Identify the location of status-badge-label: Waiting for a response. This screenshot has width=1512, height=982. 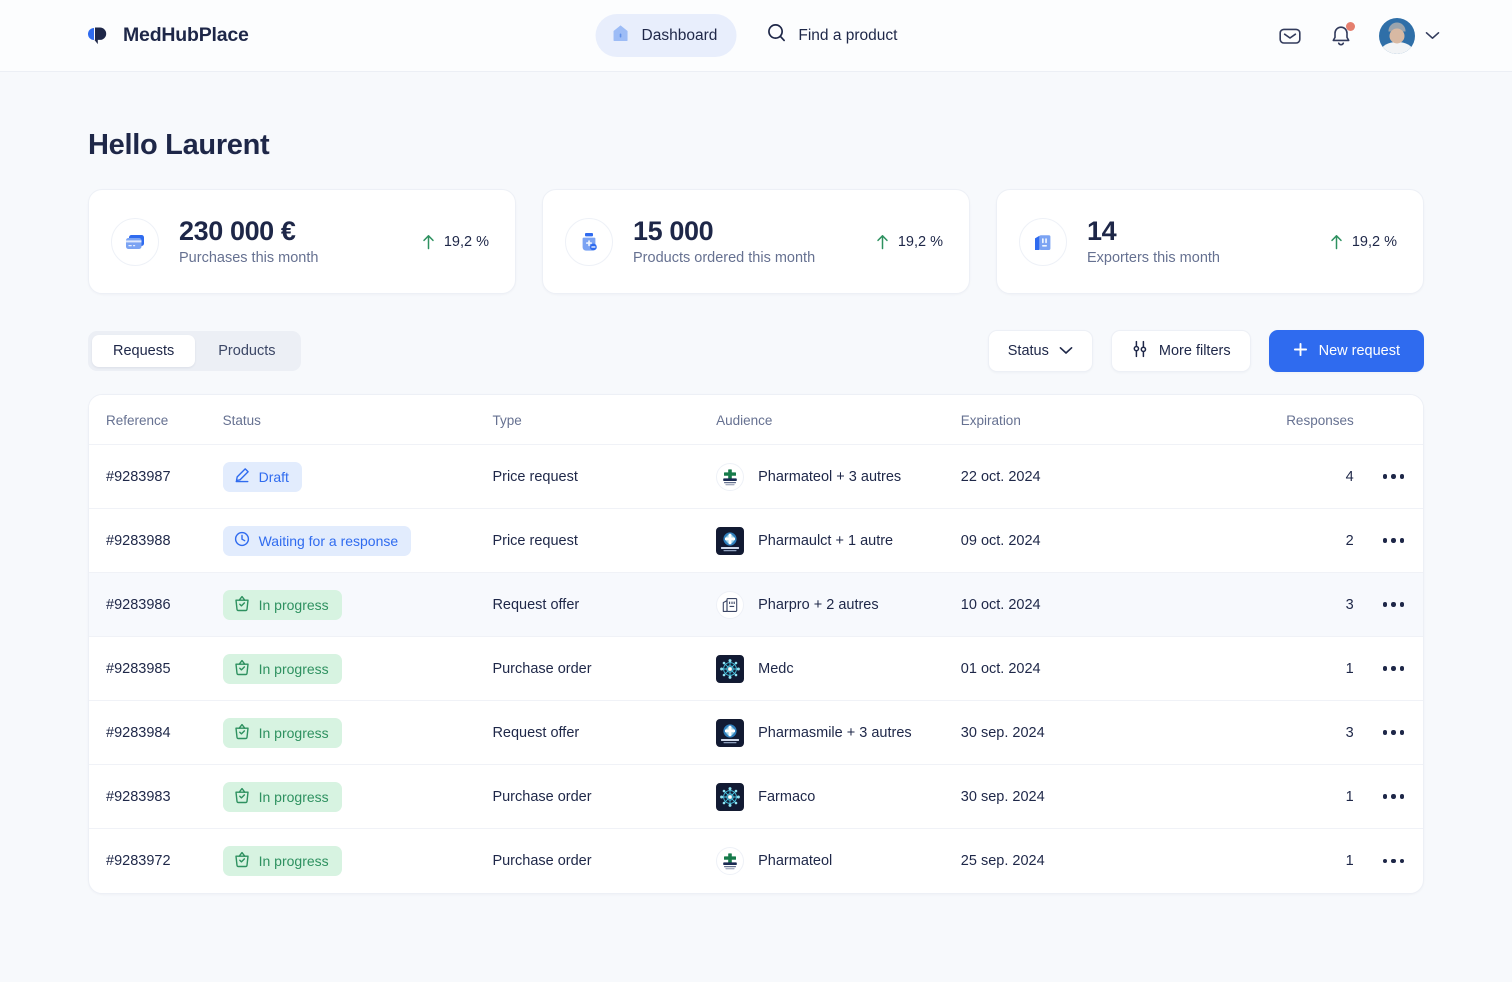
(328, 540).